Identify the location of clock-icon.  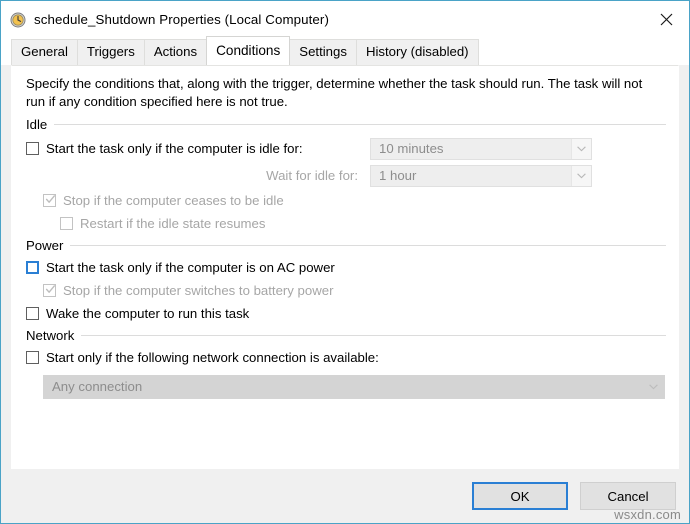
(18, 20).